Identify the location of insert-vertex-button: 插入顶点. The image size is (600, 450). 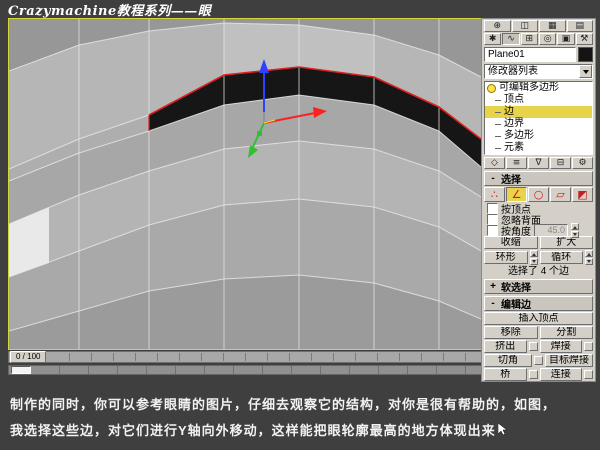
(538, 318).